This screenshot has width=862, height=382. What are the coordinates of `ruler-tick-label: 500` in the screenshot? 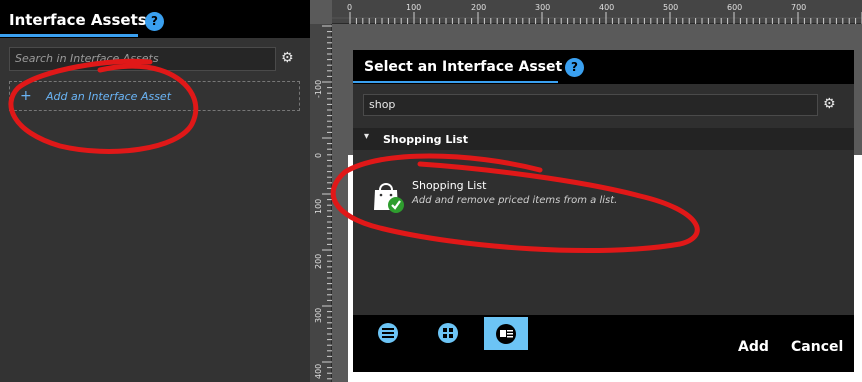 It's located at (671, 7).